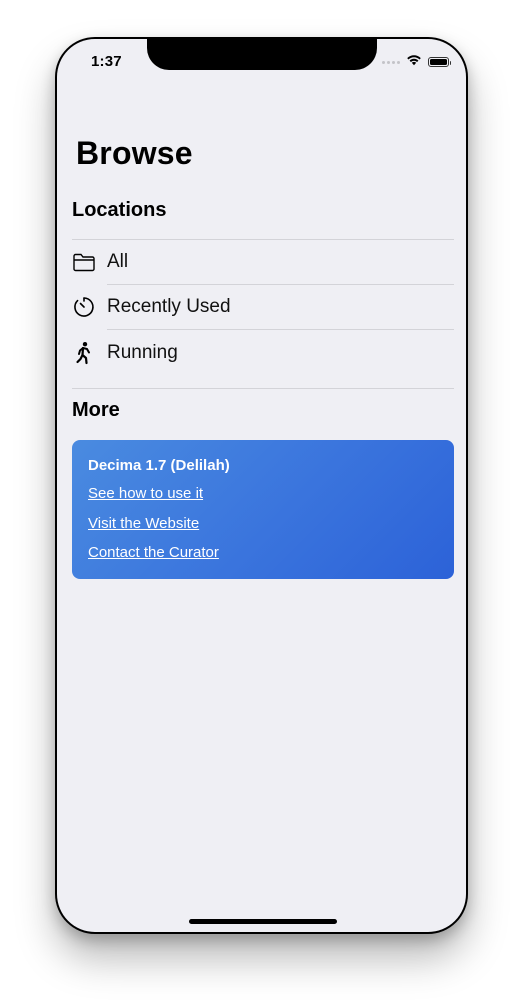 The height and width of the screenshot is (1007, 523). I want to click on app-version-title: Decima 1.7 (Delilah), so click(159, 465).